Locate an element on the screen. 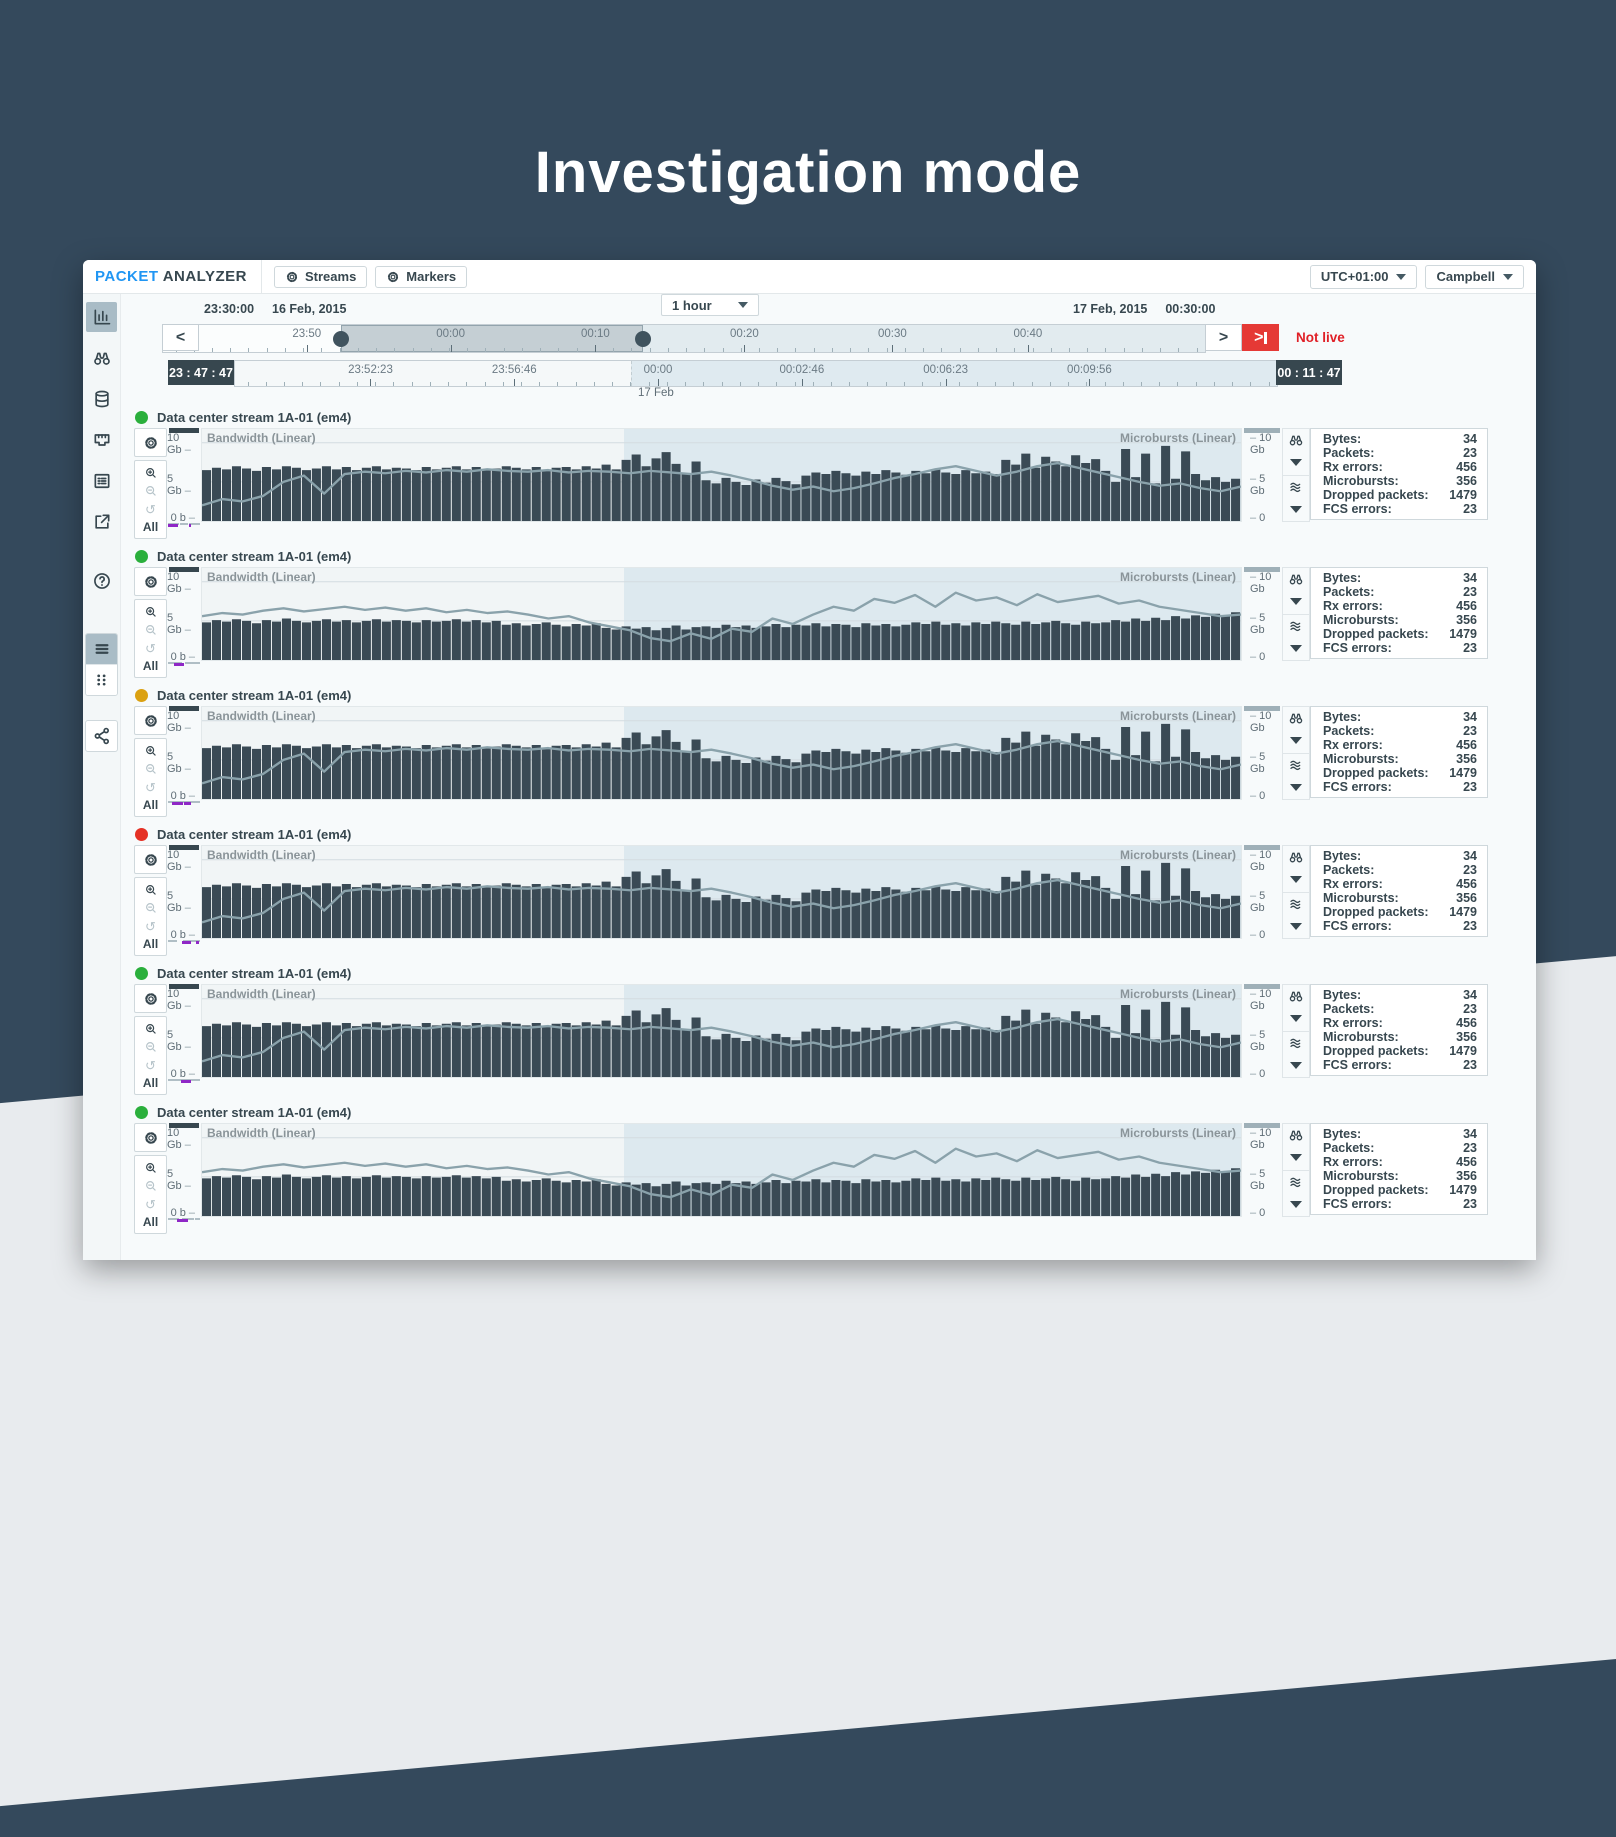 The image size is (1616, 1837). sidebar-item-details is located at coordinates (101, 481).